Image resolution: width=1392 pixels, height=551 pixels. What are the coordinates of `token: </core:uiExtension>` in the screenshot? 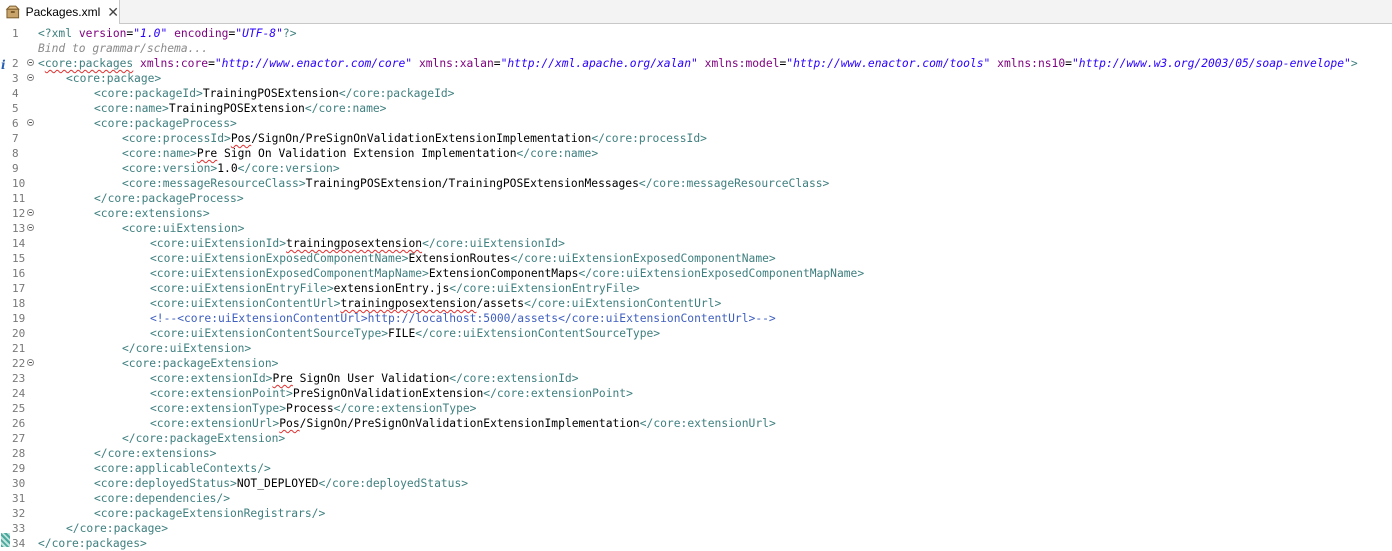 It's located at (187, 348).